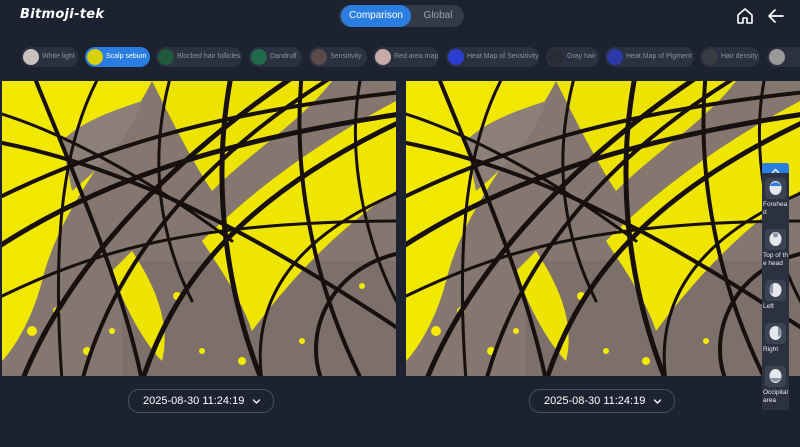 The image size is (800, 447). Describe the element at coordinates (438, 16) in the screenshot. I see `tab-global: Global` at that location.